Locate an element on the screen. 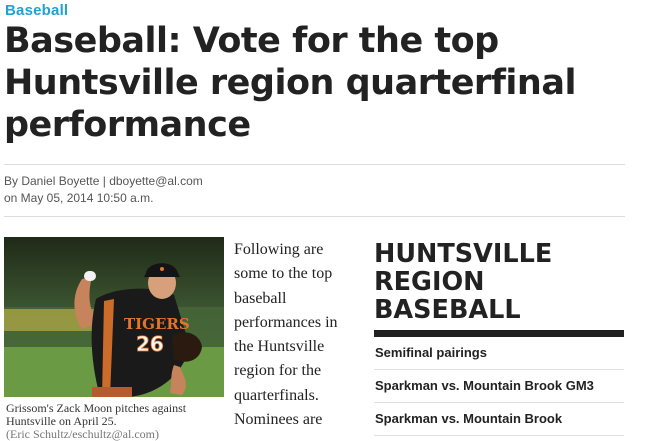 The height and width of the screenshot is (441, 647). body-line: quarterfinals. is located at coordinates (276, 395).